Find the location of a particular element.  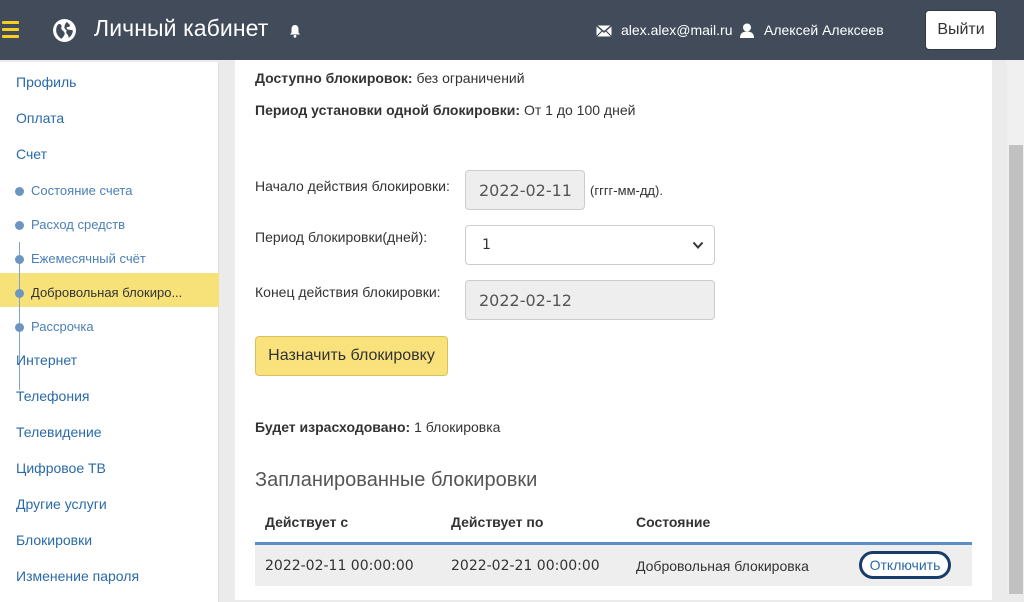

scheduled-table-header: Действует с Действует по Состояние is located at coordinates (613, 523).